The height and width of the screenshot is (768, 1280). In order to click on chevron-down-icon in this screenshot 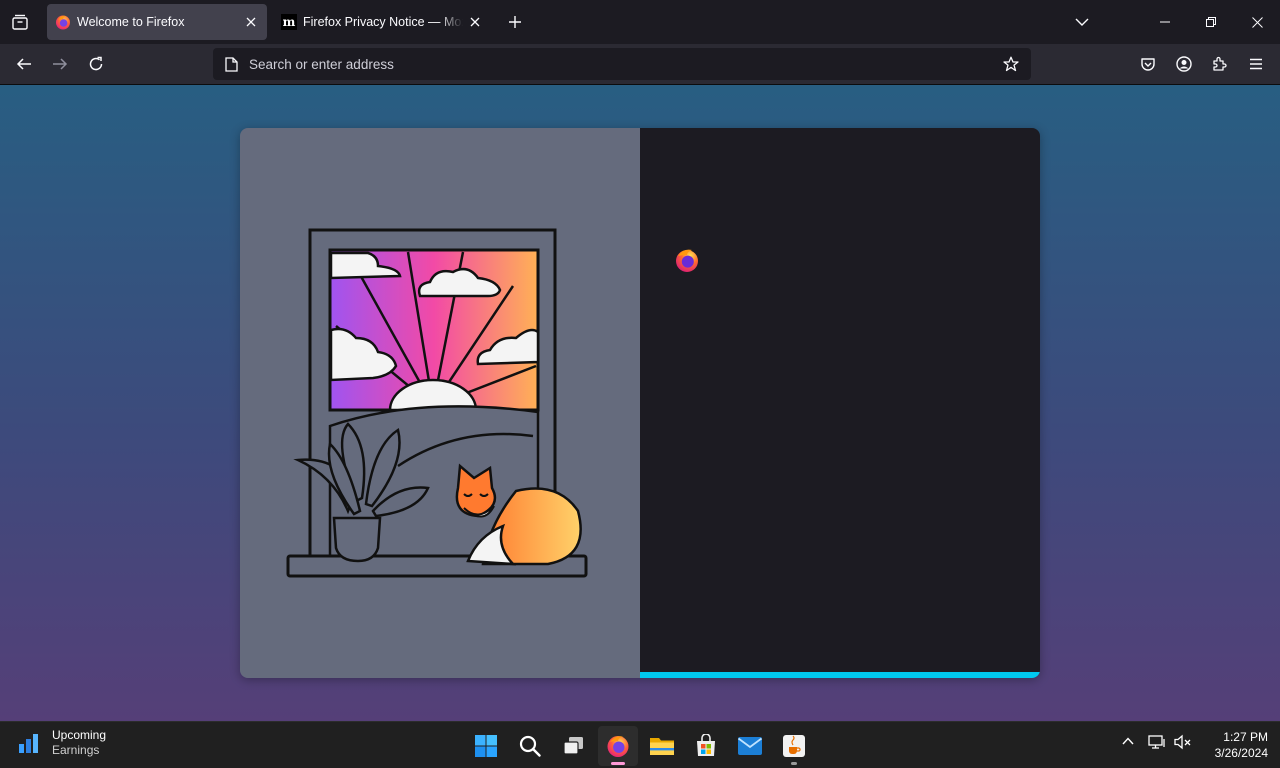, I will do `click(1082, 22)`.